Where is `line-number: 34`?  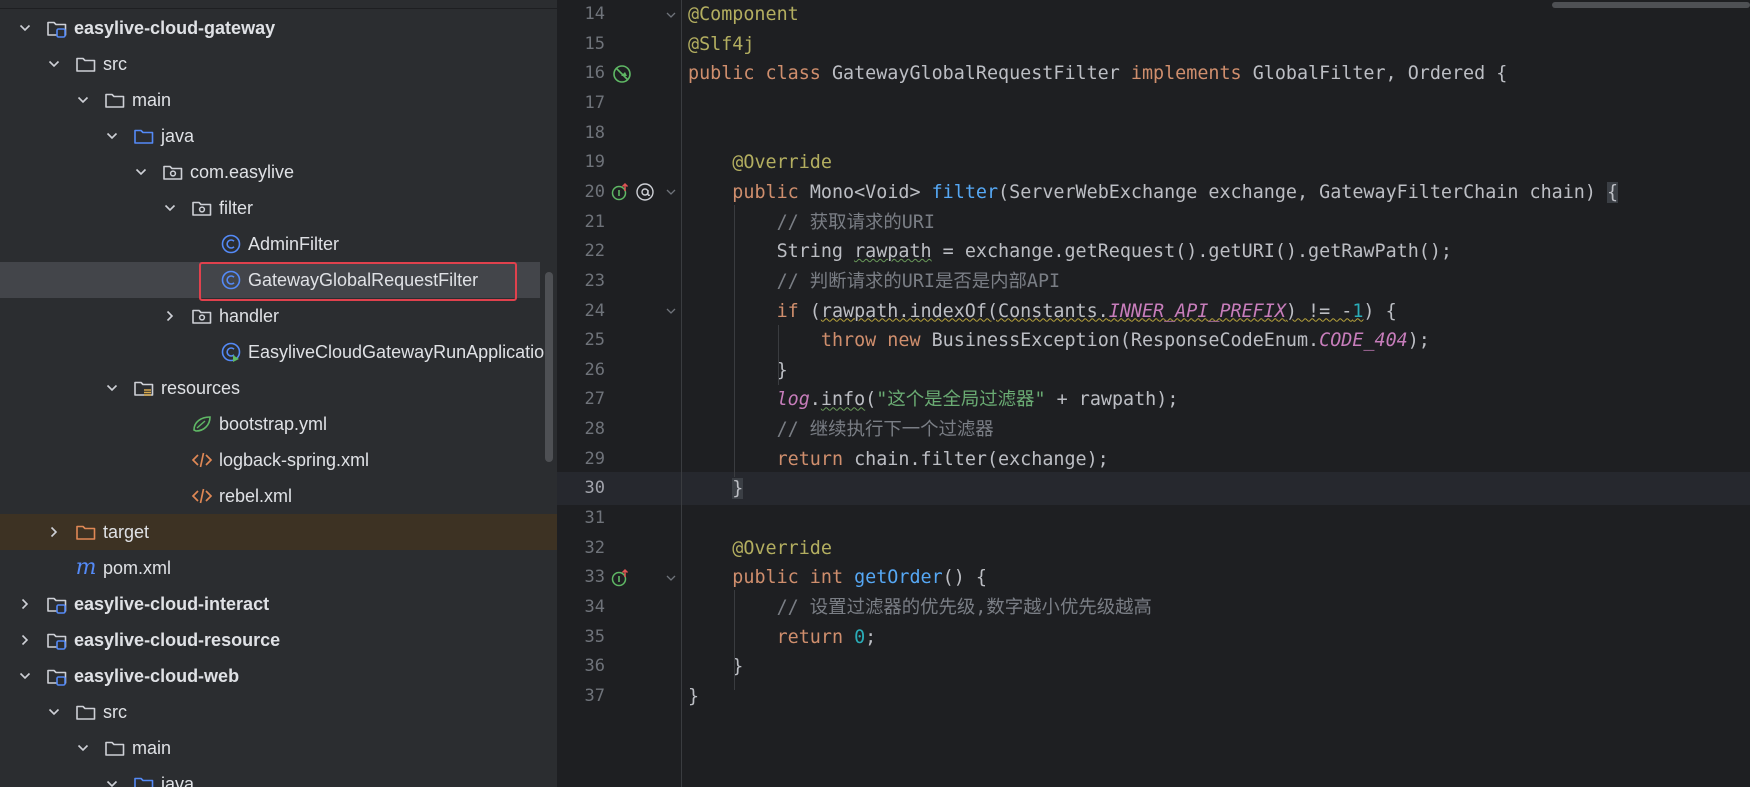 line-number: 34 is located at coordinates (581, 607).